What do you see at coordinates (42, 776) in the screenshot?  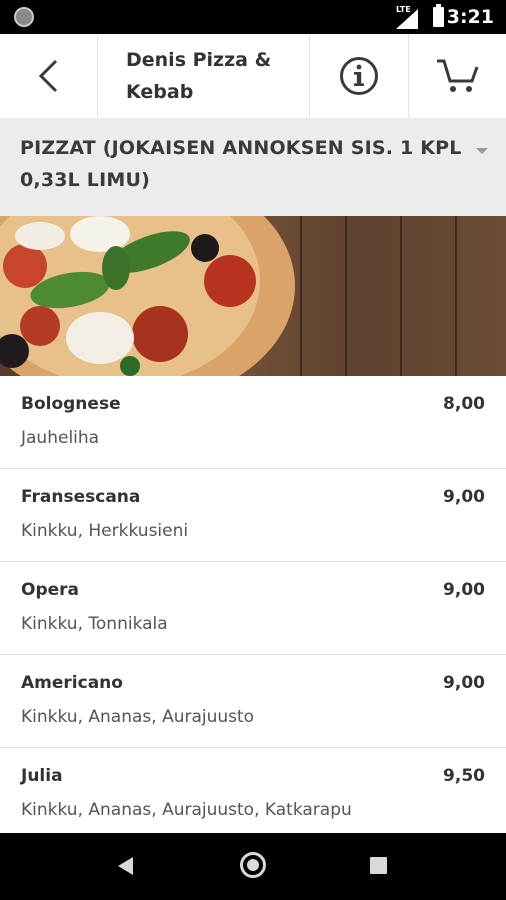 I see `item-name: Julia` at bounding box center [42, 776].